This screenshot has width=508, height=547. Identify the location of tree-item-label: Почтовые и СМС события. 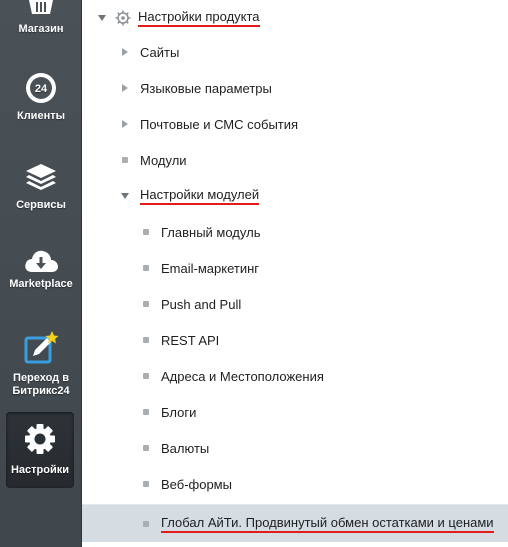
(219, 124).